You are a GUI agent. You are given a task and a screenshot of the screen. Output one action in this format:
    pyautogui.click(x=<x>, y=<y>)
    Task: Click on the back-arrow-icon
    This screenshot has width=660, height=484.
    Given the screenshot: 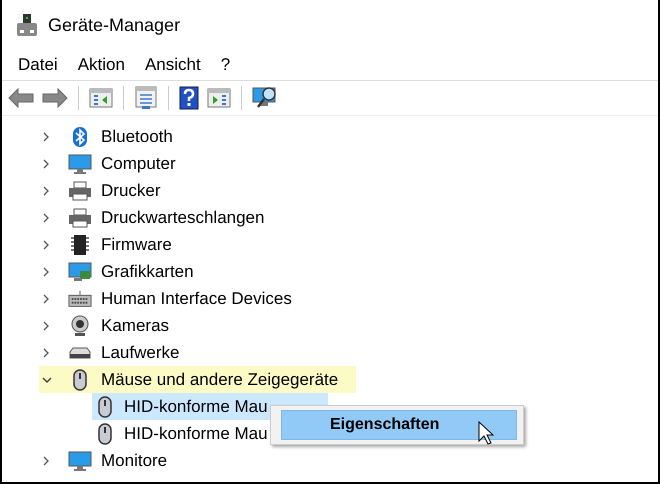 What is the action you would take?
    pyautogui.click(x=21, y=98)
    